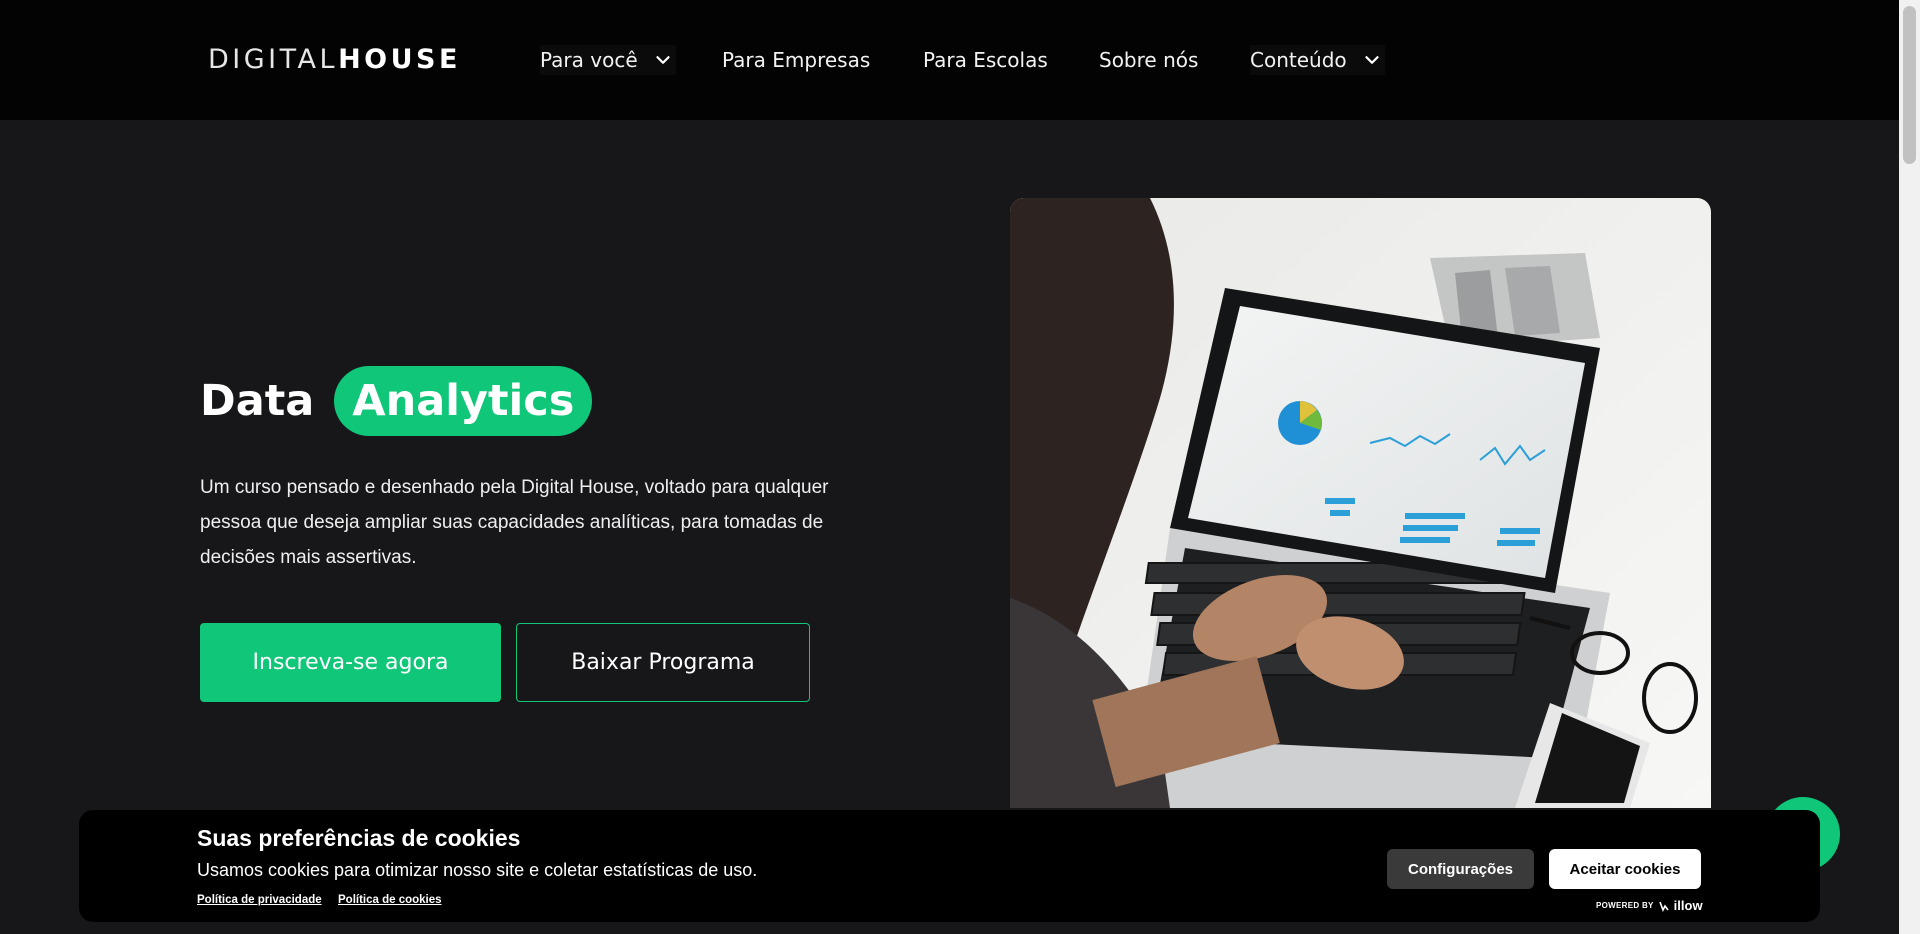 The width and height of the screenshot is (1920, 934). What do you see at coordinates (257, 401) in the screenshot?
I see `title-word: Data` at bounding box center [257, 401].